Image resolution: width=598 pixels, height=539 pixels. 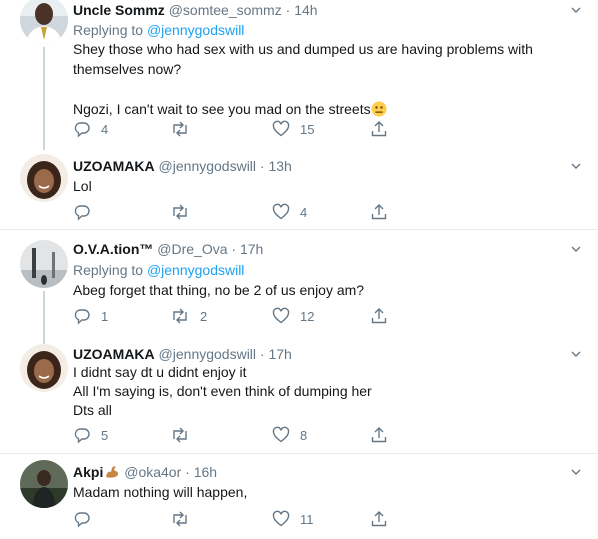 I want to click on tweet-actions: 5 8, so click(x=238, y=435).